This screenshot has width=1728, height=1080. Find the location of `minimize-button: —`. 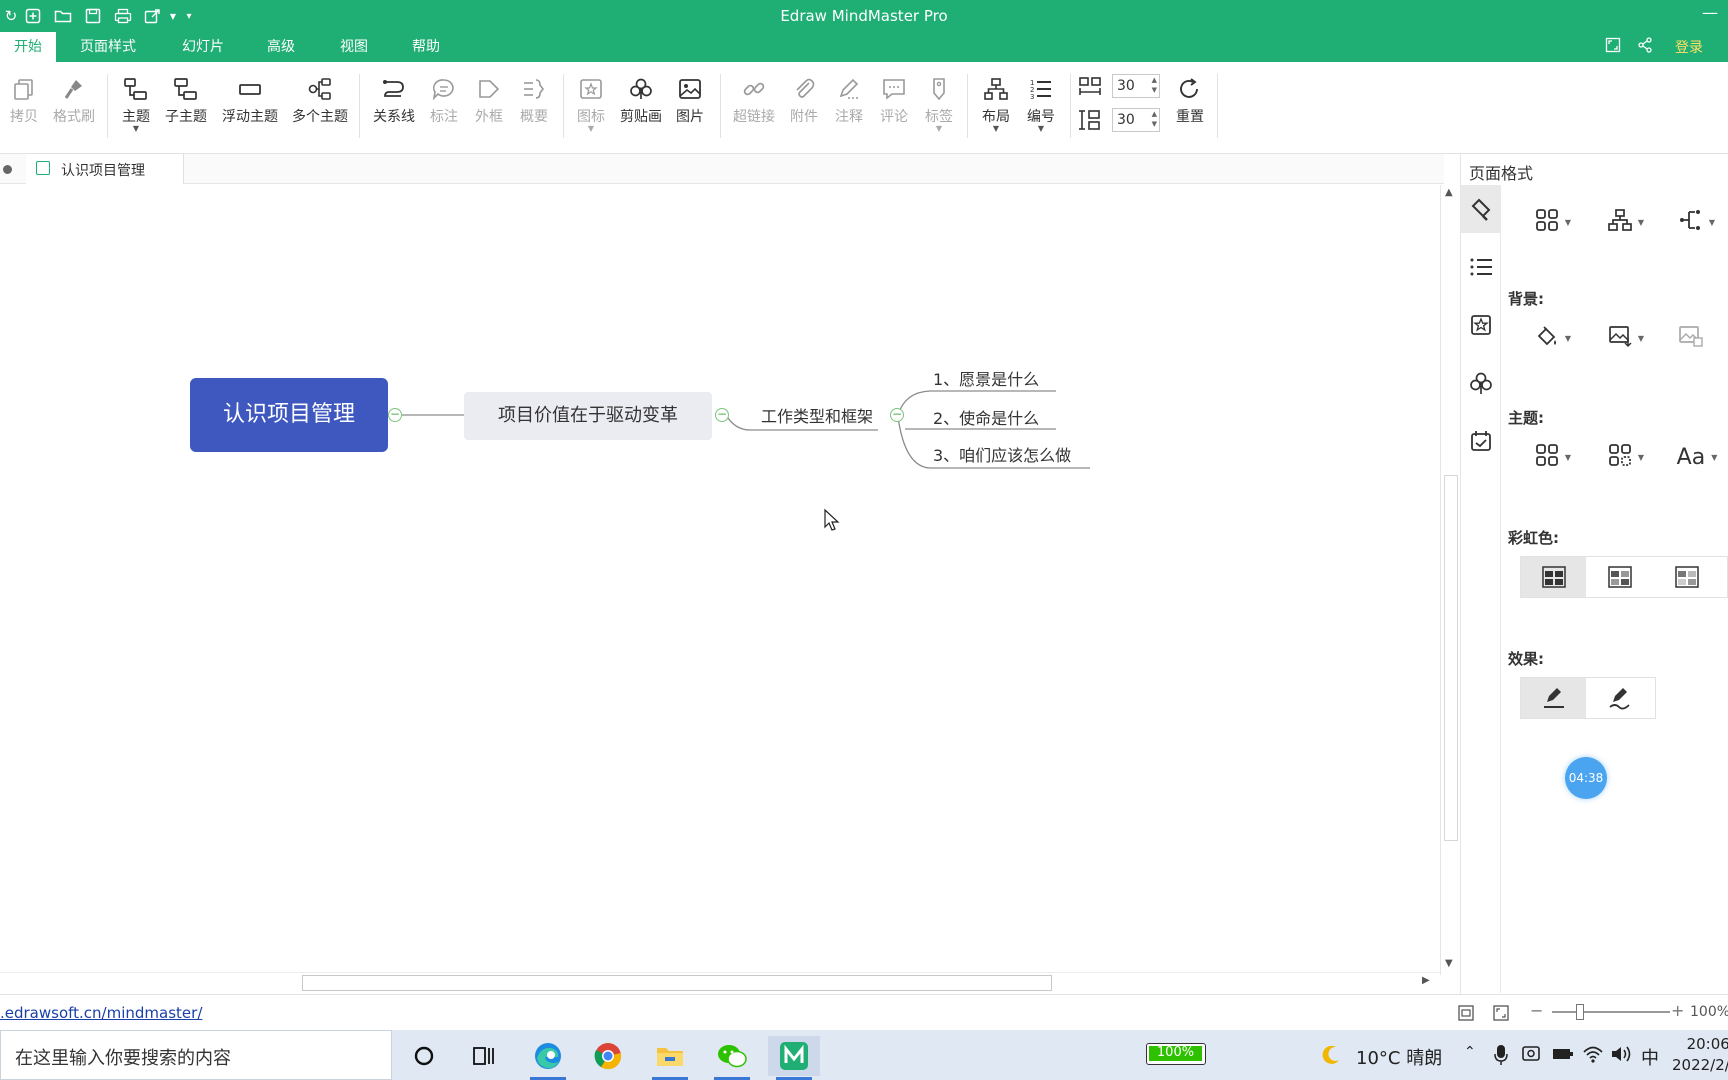

minimize-button: — is located at coordinates (1710, 12).